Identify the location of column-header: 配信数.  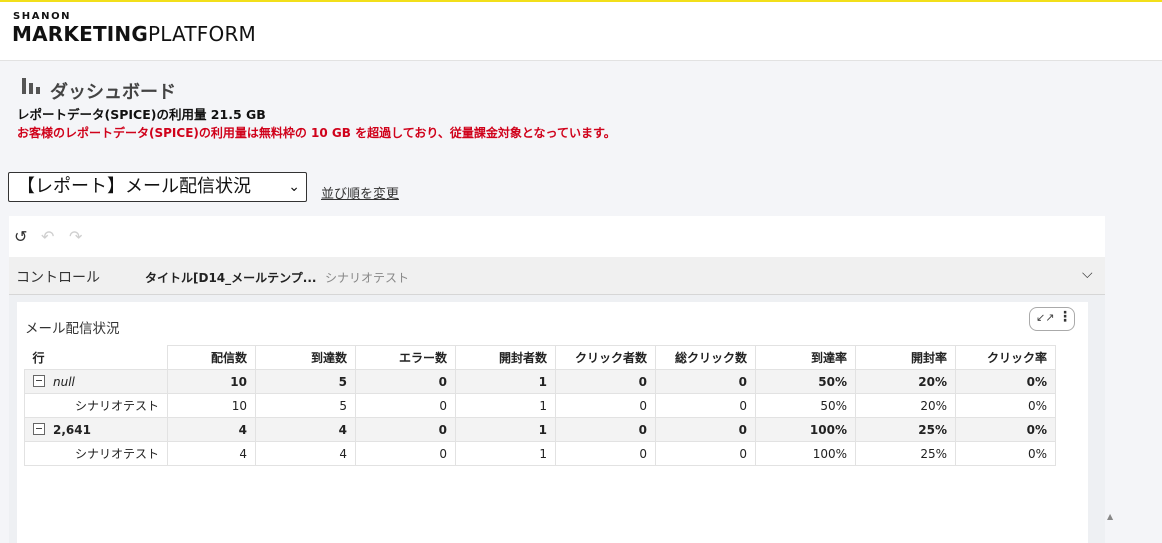
(211, 357).